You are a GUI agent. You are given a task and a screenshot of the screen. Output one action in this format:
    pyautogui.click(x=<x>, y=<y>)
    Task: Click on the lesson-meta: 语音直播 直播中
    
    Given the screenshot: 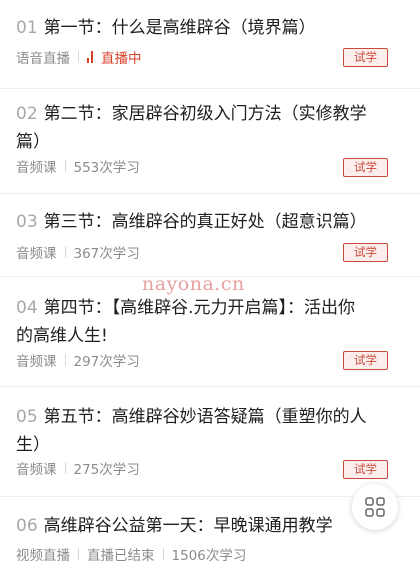 What is the action you would take?
    pyautogui.click(x=79, y=57)
    